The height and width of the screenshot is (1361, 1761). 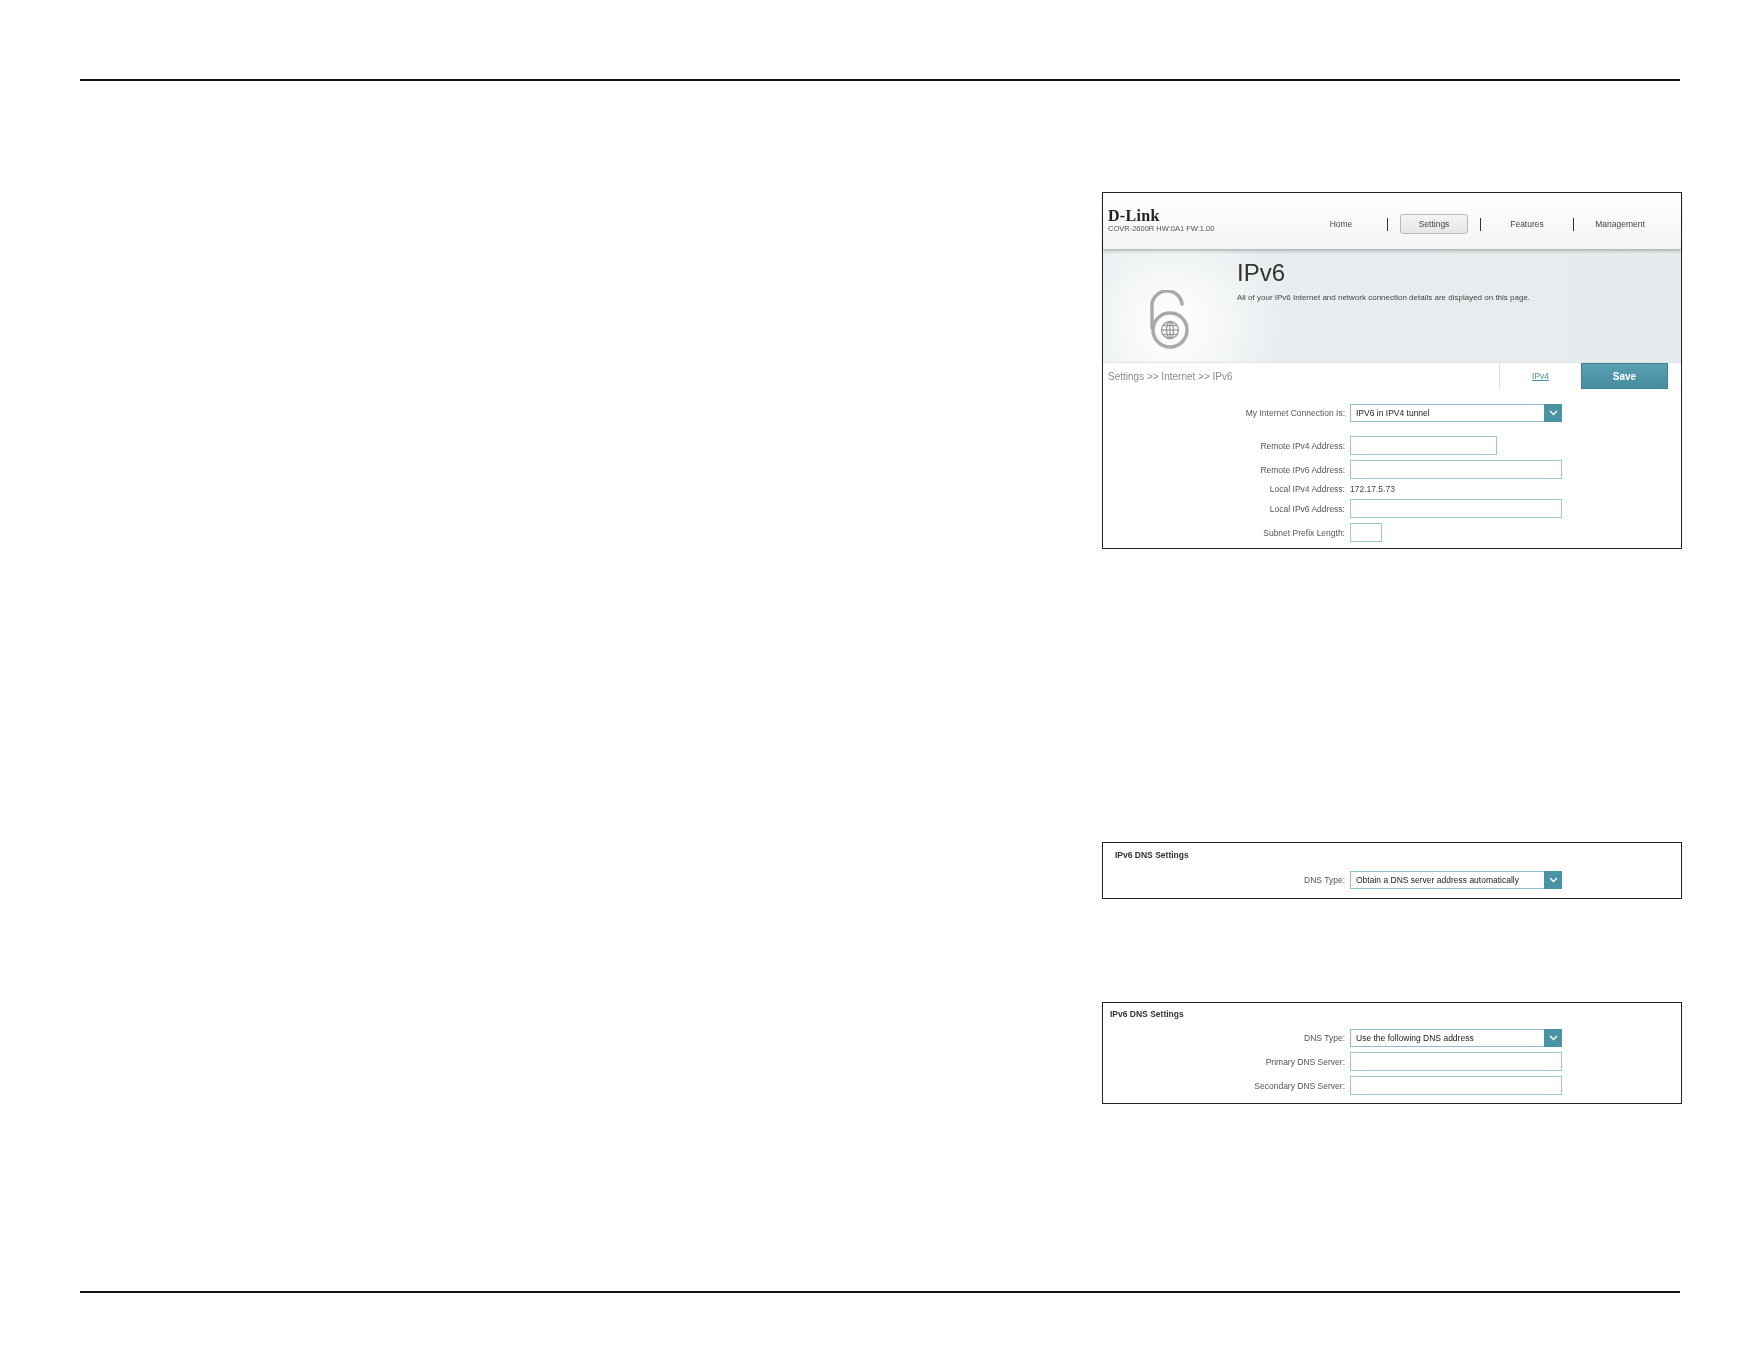 What do you see at coordinates (1620, 224) in the screenshot?
I see `nav-tab: Management` at bounding box center [1620, 224].